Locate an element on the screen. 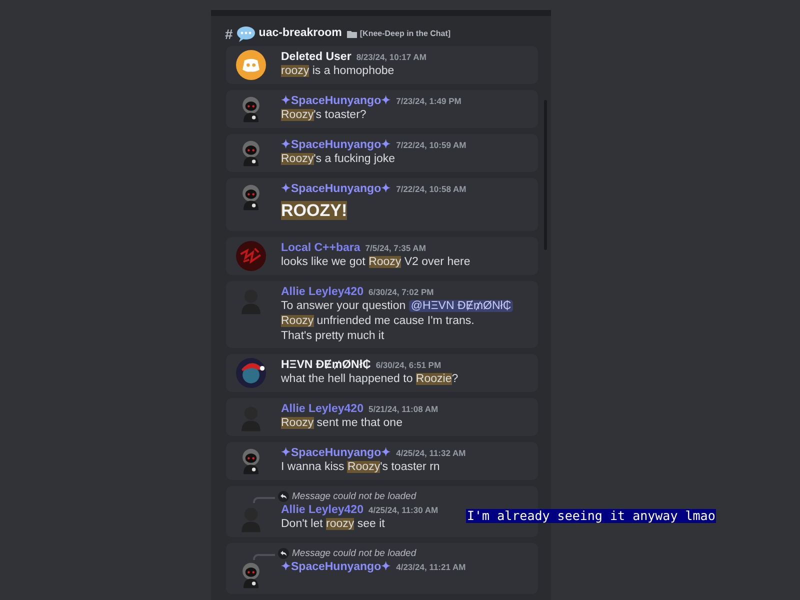  timestamp: 7/23/24, 1:49 PM is located at coordinates (429, 101).